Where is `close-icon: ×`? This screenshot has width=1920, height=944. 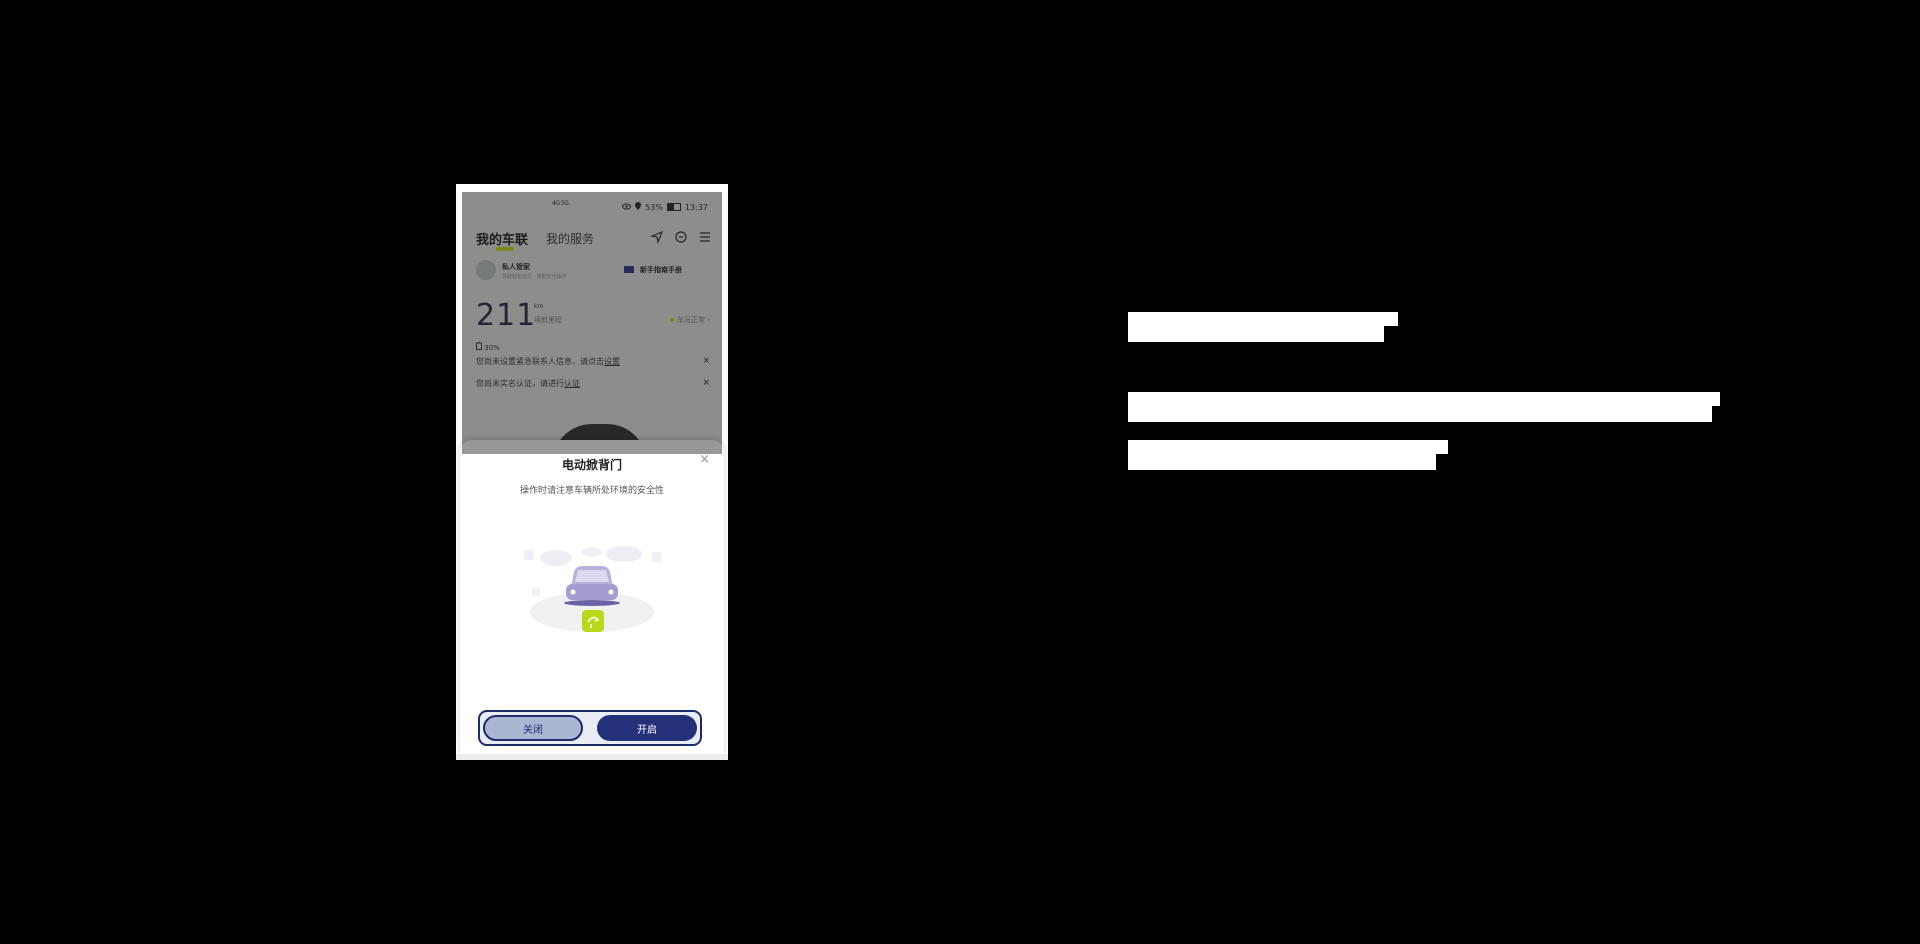
close-icon: × is located at coordinates (704, 459).